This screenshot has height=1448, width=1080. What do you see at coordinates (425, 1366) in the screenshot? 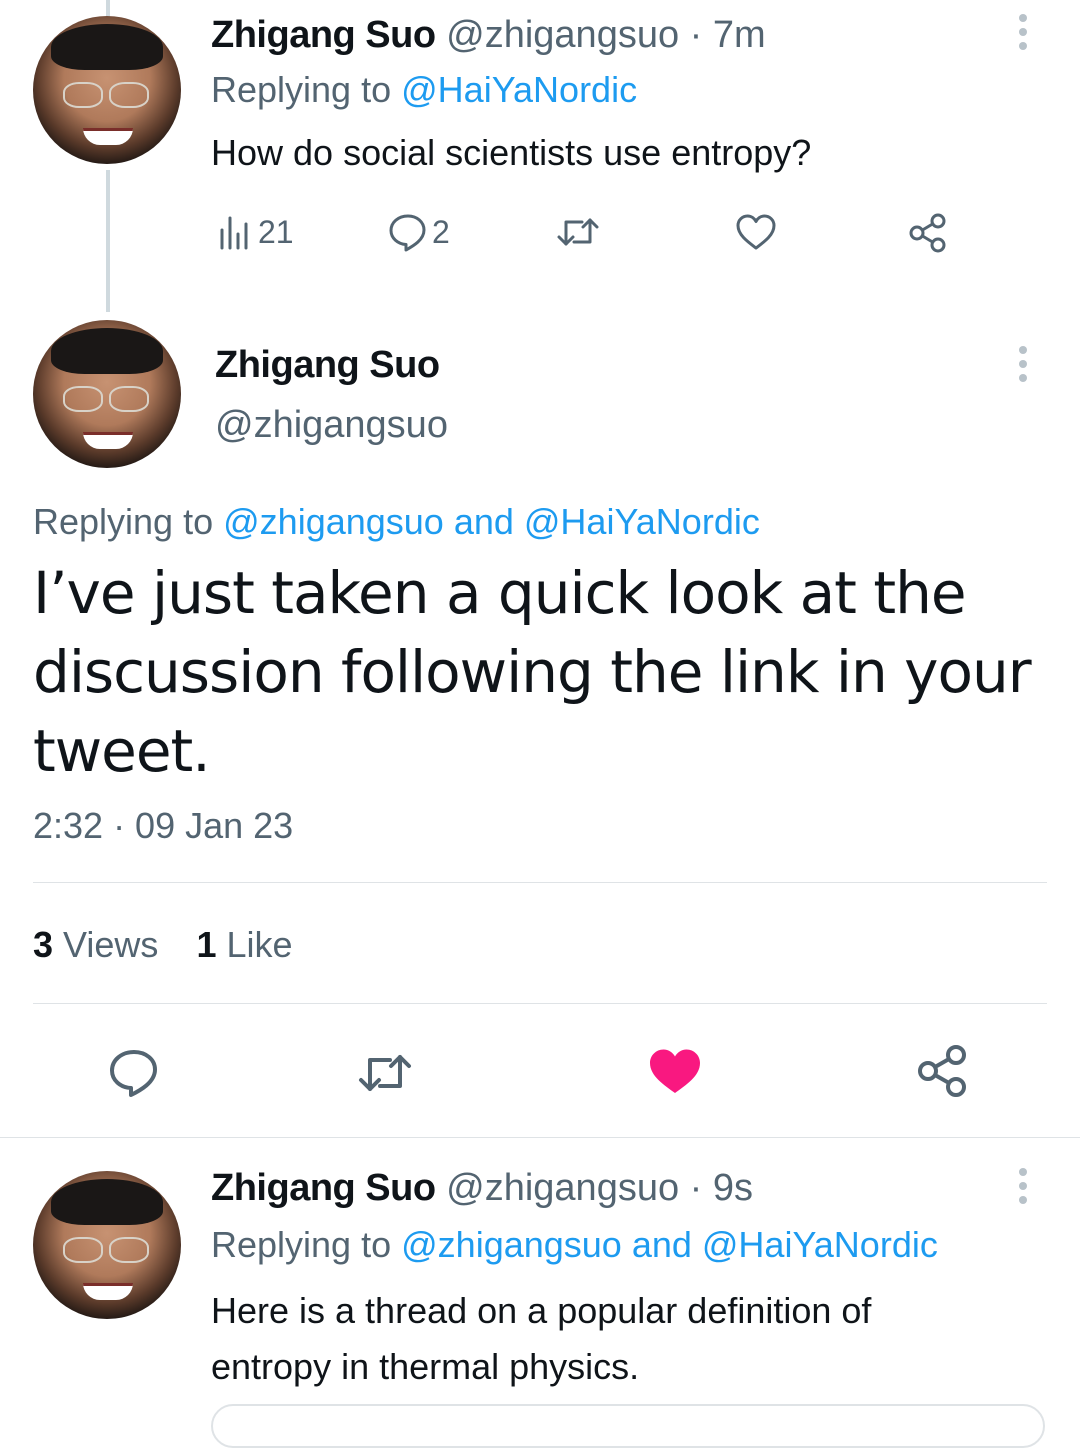
I see `tweet-text-line: entropy in thermal physics.` at bounding box center [425, 1366].